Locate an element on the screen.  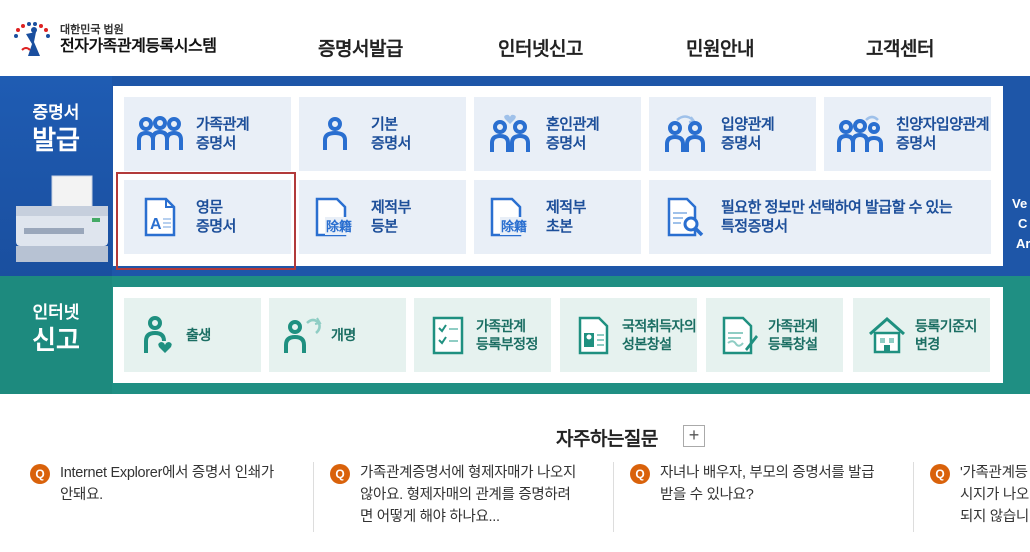
card-label-line2: 특정증명서 is located at coordinates (754, 226).